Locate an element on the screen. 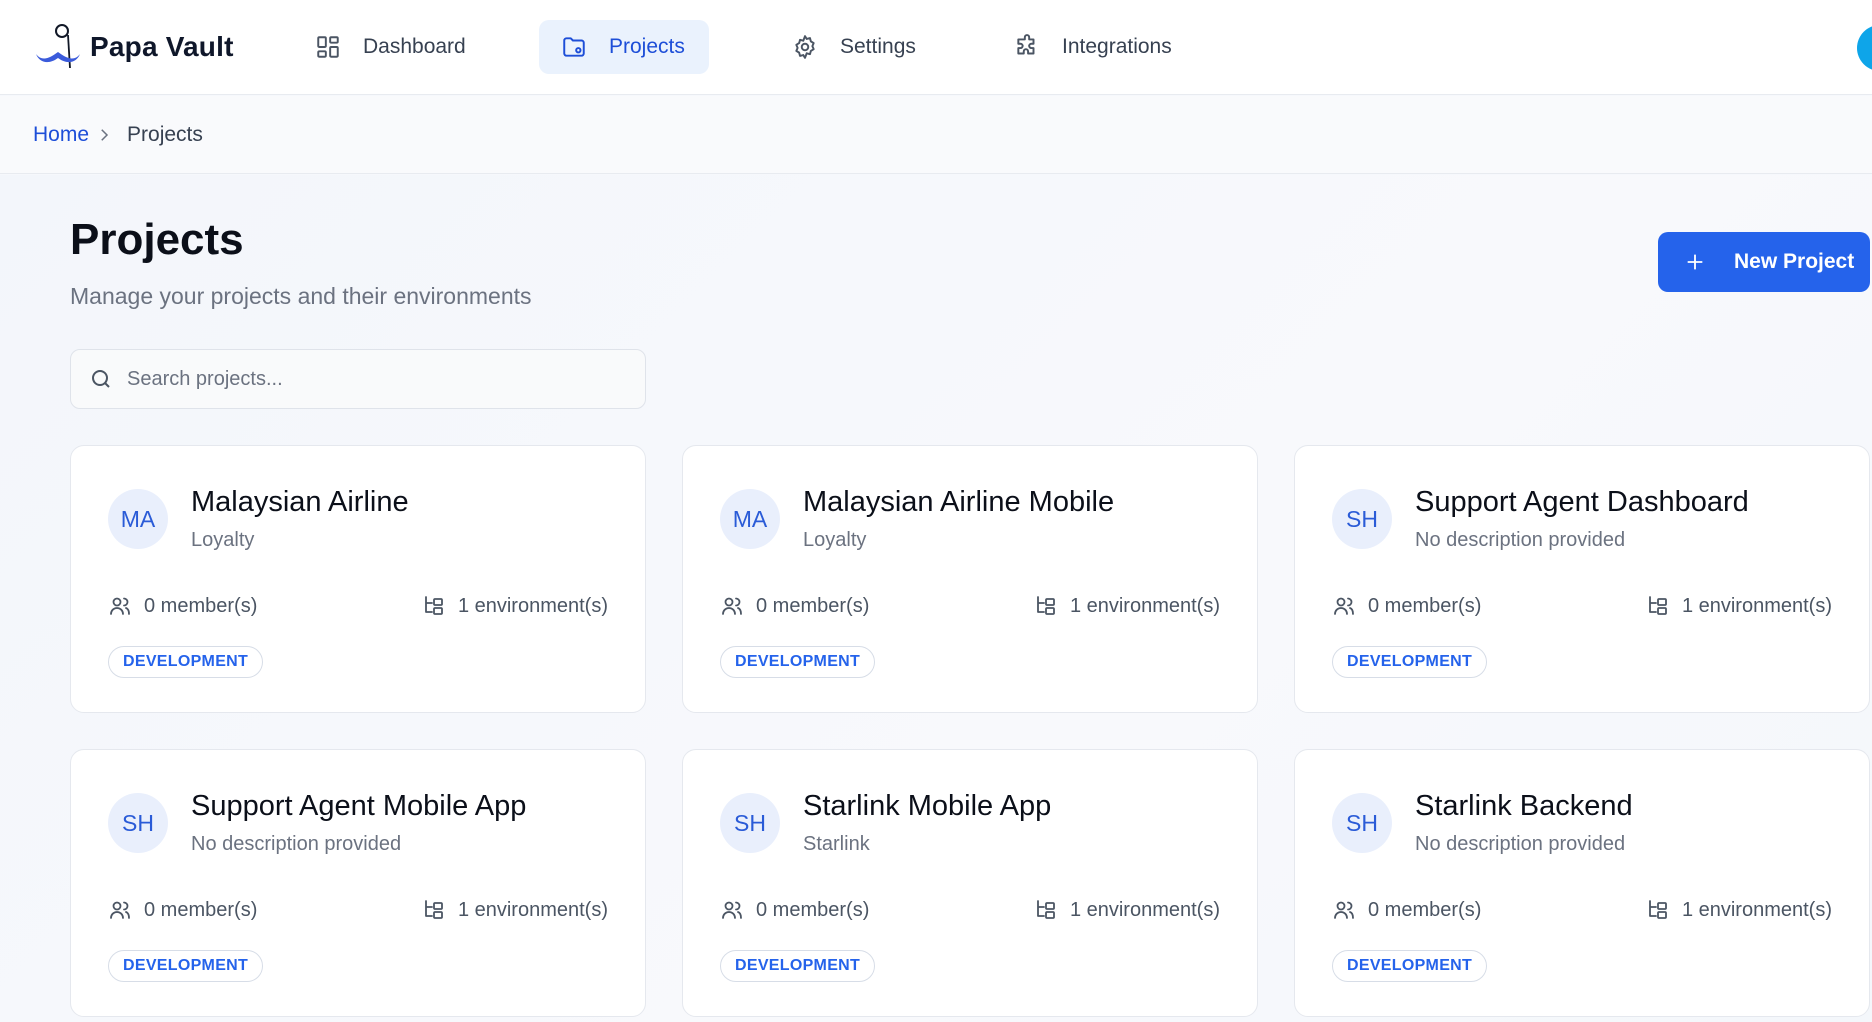 This screenshot has width=1872, height=1022. nav-dashboard-label: Dashboard is located at coordinates (414, 46).